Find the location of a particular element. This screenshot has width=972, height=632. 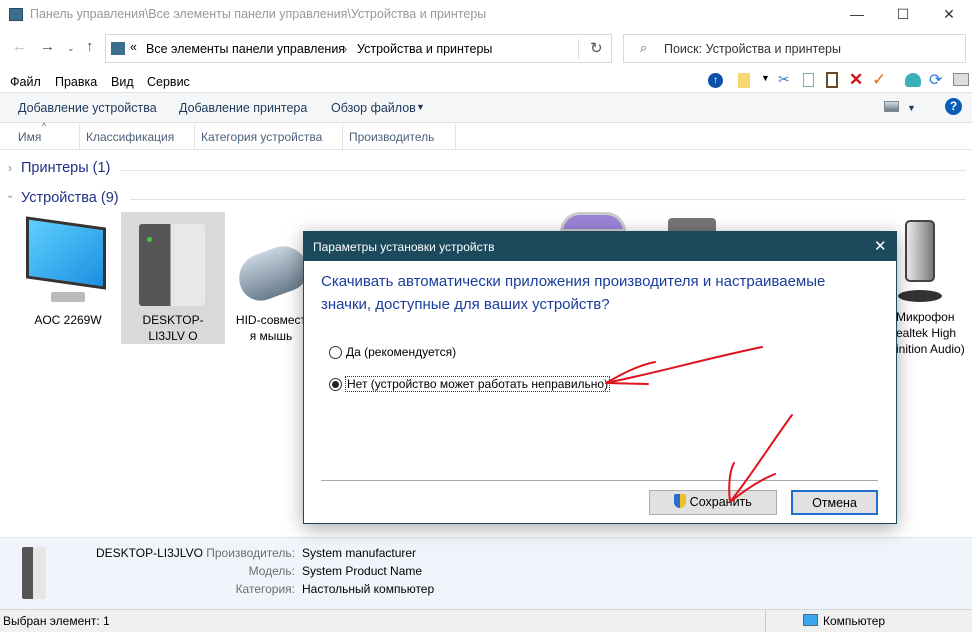

arrow-to-save-button is located at coordinates (760, 458).